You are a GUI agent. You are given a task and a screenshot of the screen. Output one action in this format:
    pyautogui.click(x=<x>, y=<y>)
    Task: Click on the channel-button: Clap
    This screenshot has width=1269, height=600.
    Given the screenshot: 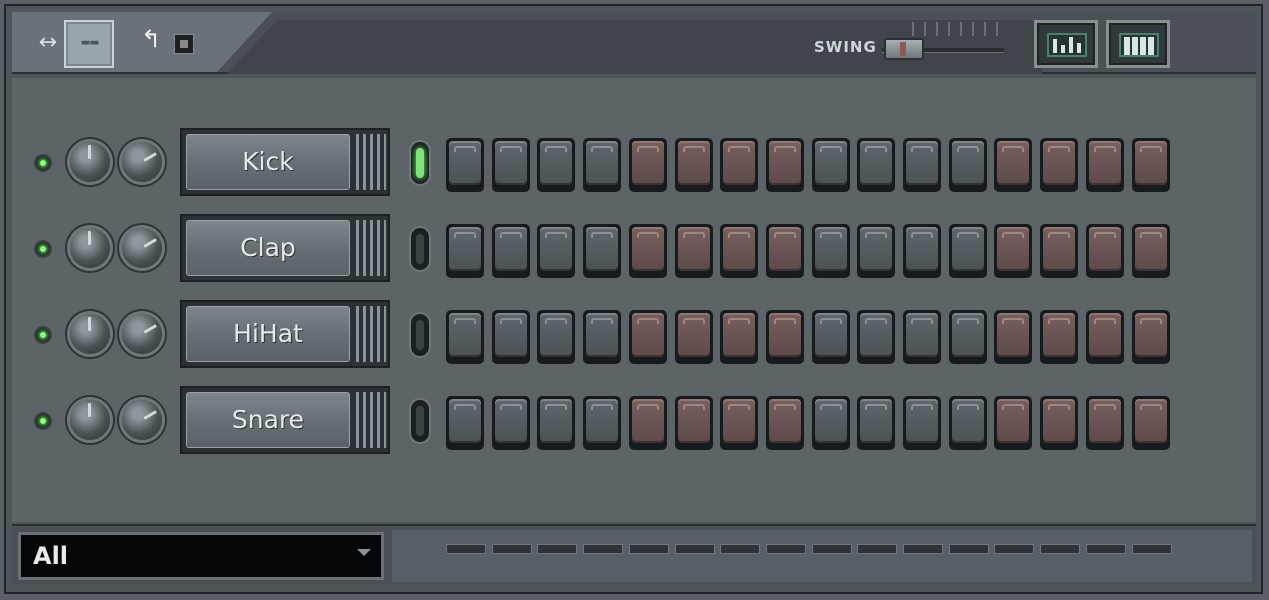 What is the action you would take?
    pyautogui.click(x=285, y=248)
    